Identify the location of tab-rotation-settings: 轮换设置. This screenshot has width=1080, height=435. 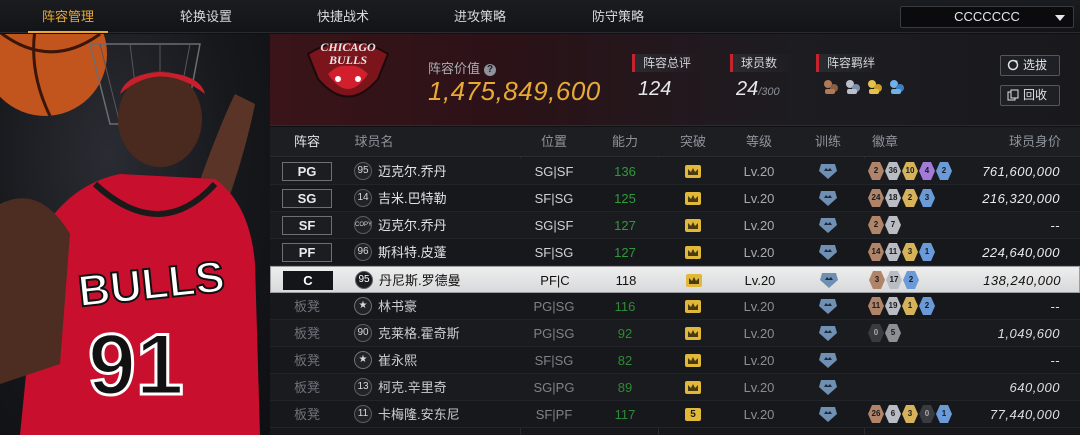
(206, 16).